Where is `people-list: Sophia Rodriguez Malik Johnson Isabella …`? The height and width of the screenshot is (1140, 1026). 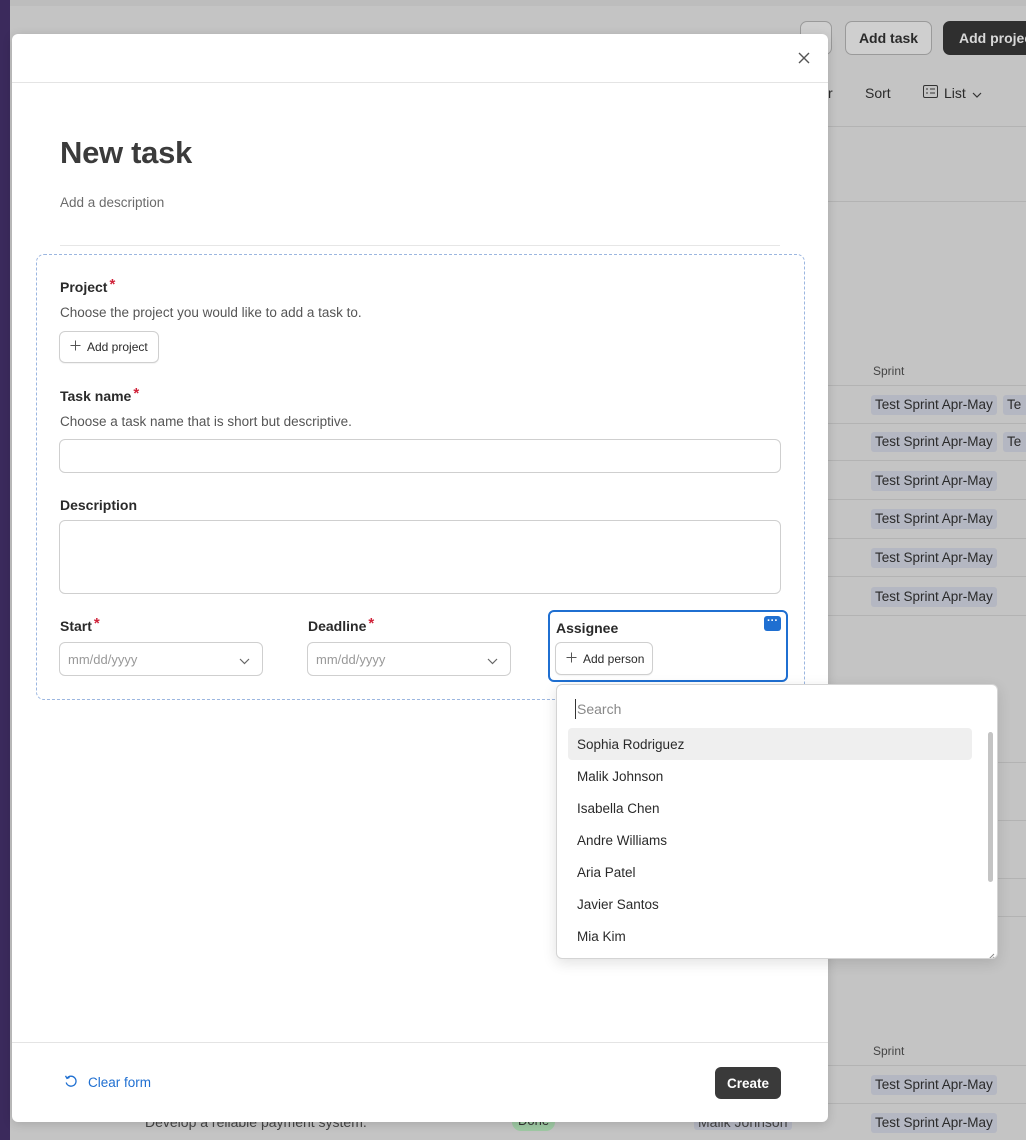
people-list: Sophia Rodriguez Malik Johnson Isabella … is located at coordinates (770, 840).